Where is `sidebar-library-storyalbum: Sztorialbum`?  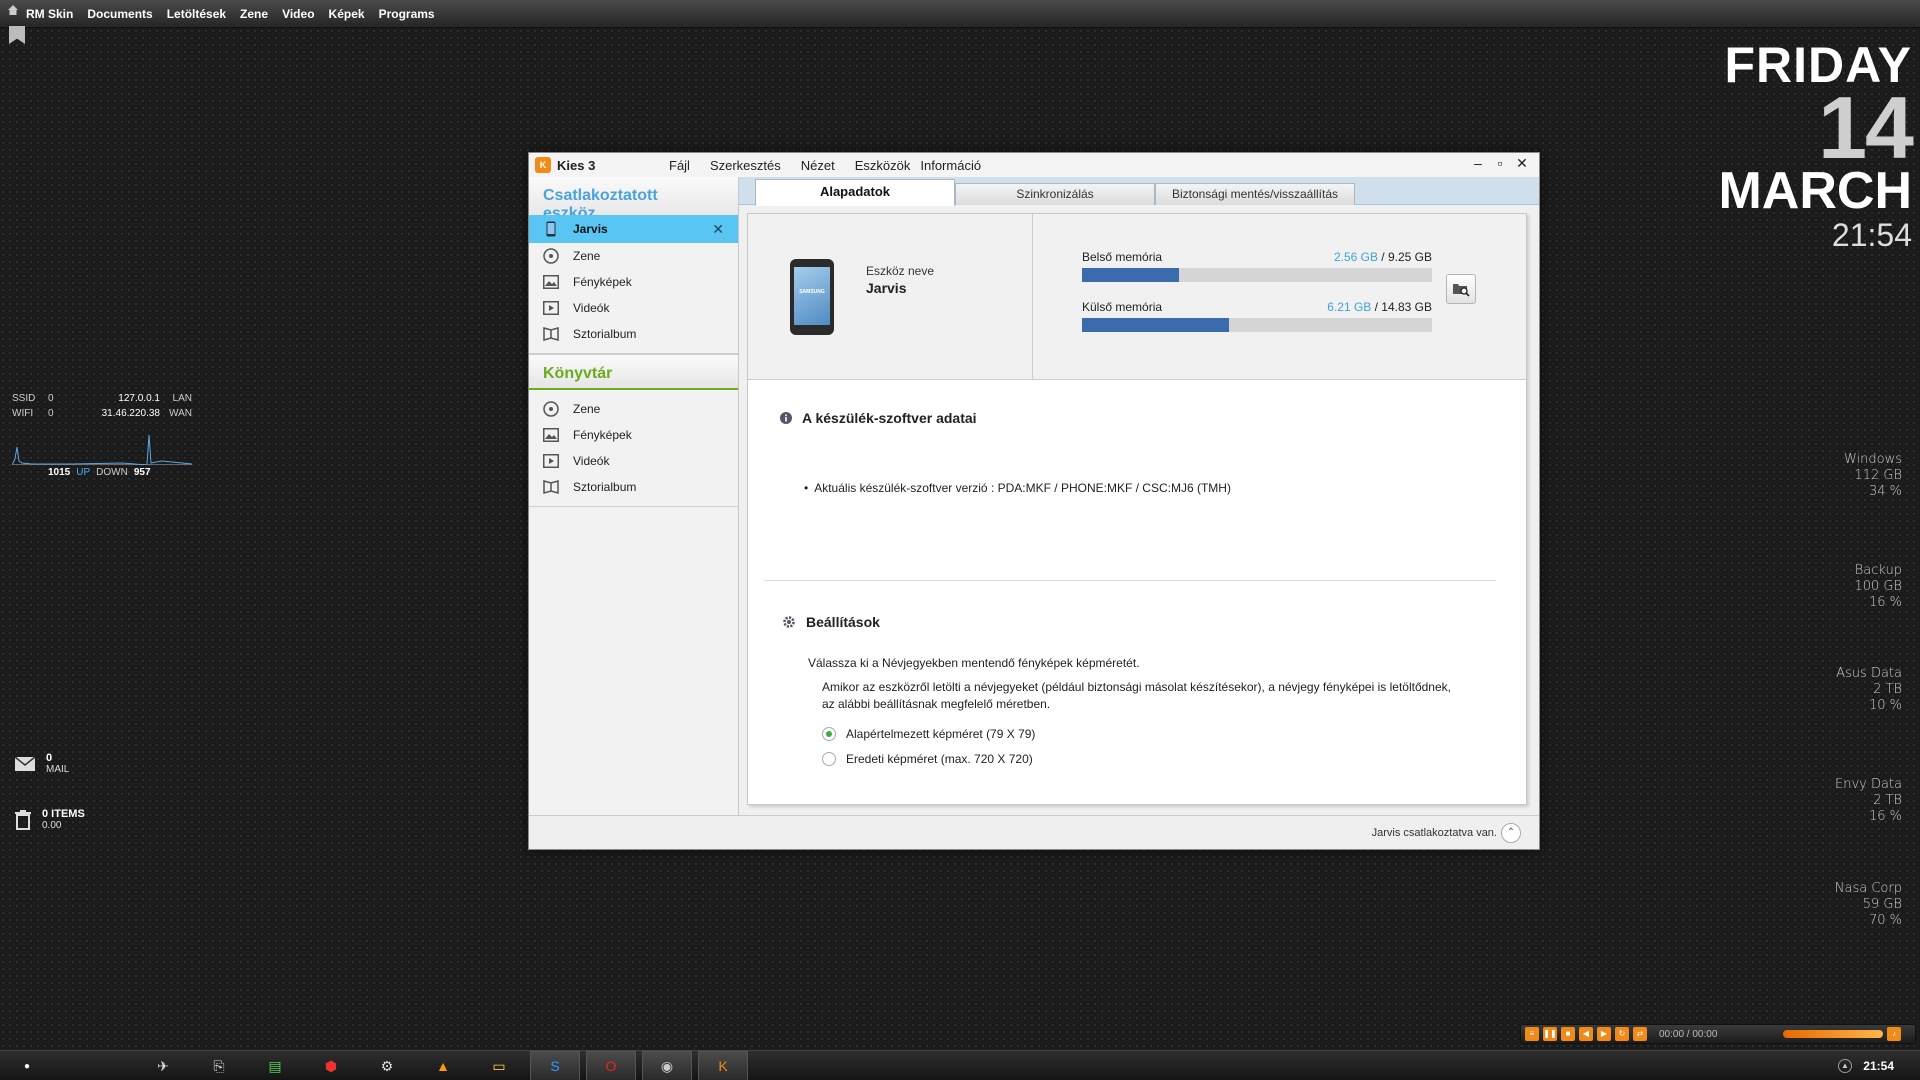
sidebar-library-storyalbum: Sztorialbum is located at coordinates (633, 487).